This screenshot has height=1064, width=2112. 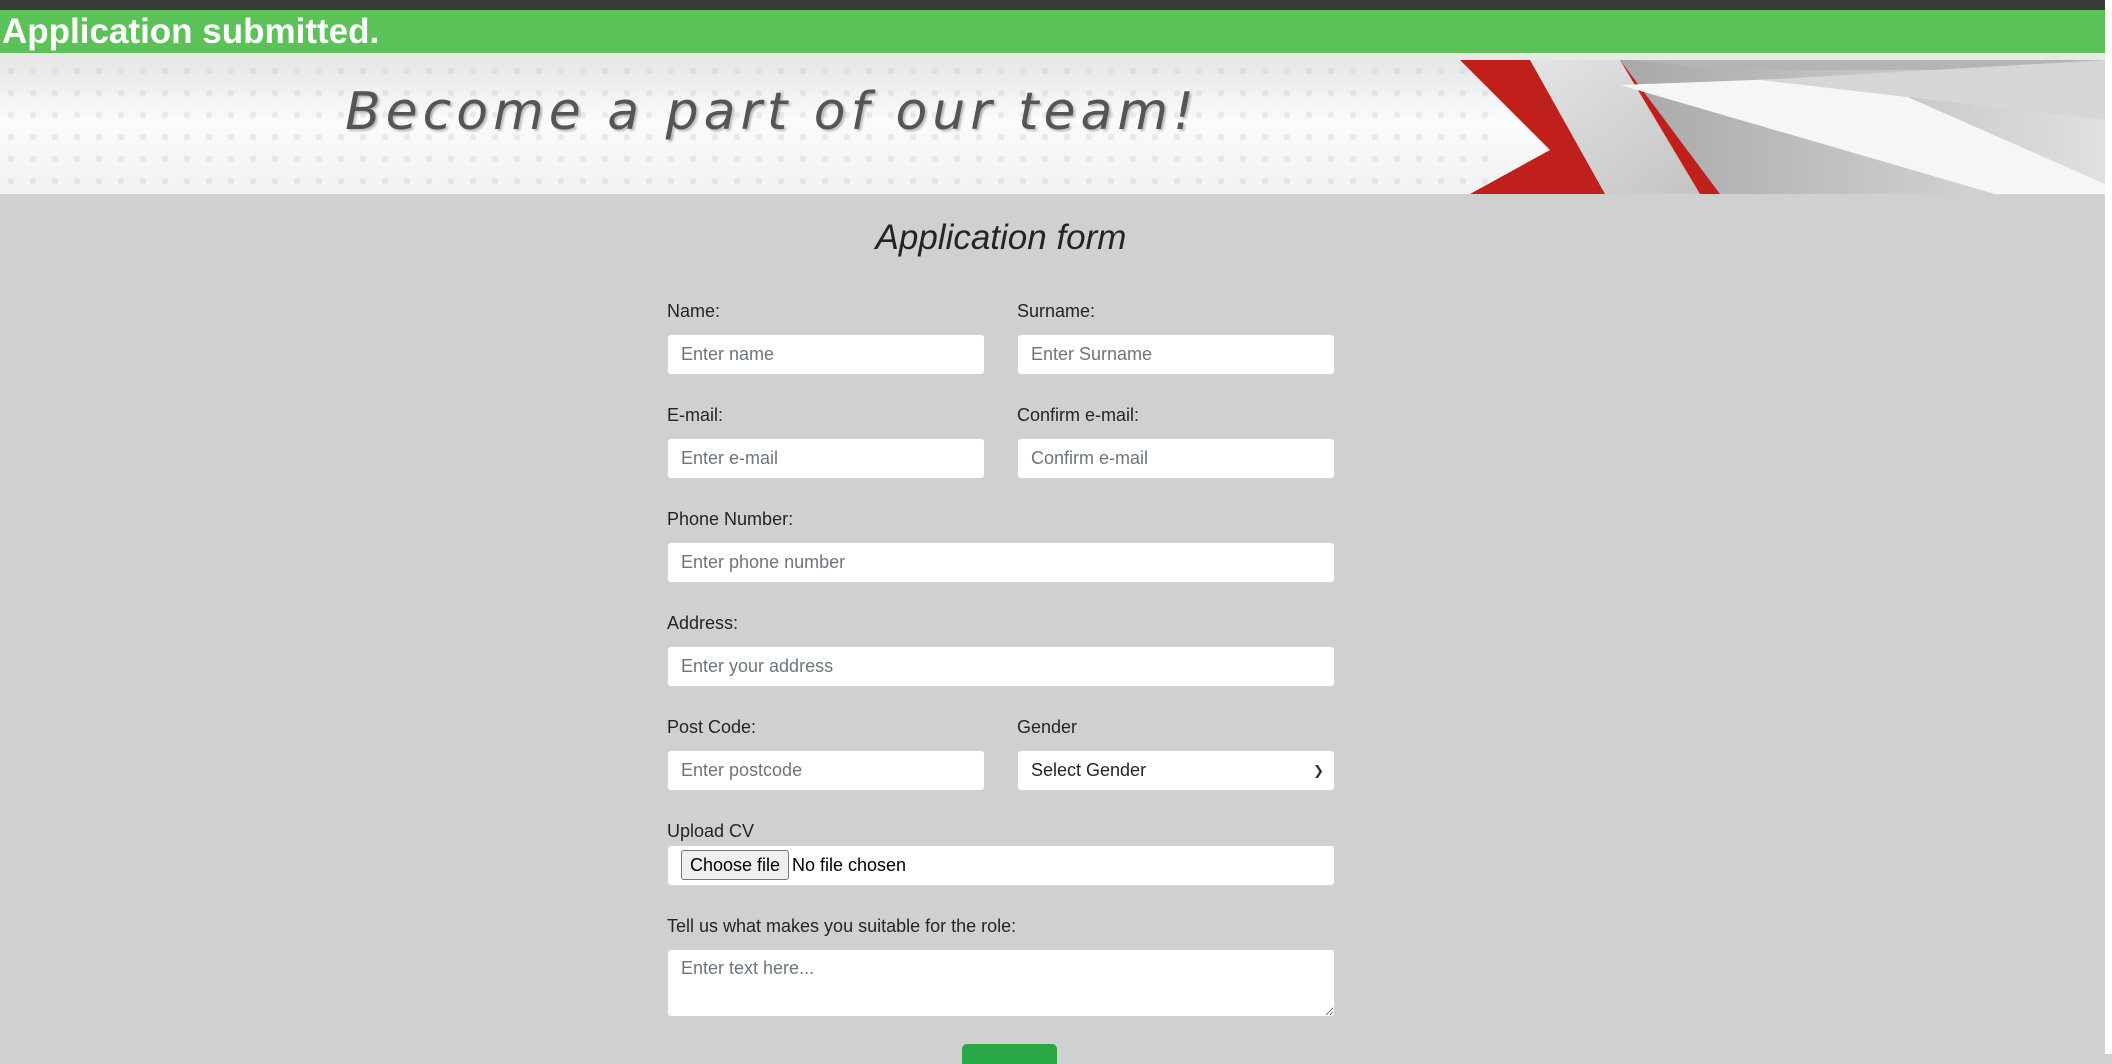 What do you see at coordinates (1047, 727) in the screenshot?
I see `gender-label: Gender` at bounding box center [1047, 727].